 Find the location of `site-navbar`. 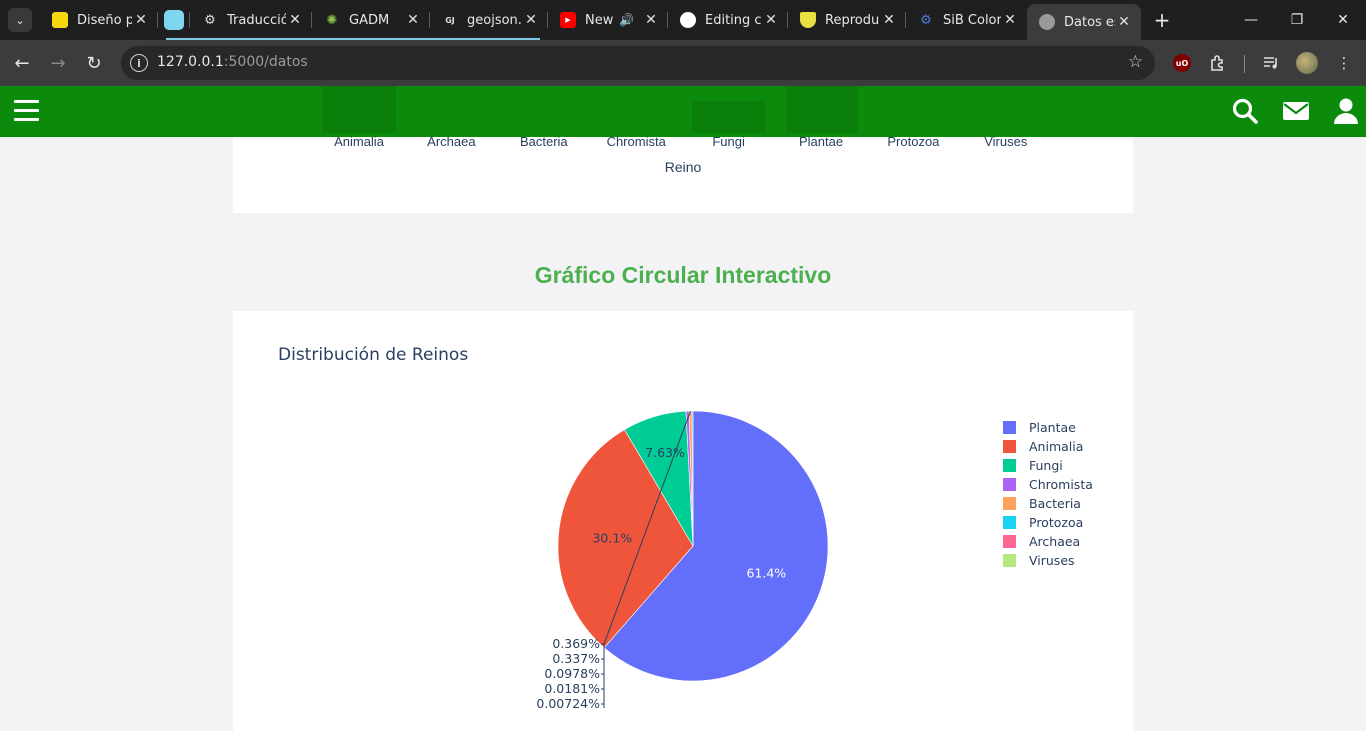

site-navbar is located at coordinates (683, 111).